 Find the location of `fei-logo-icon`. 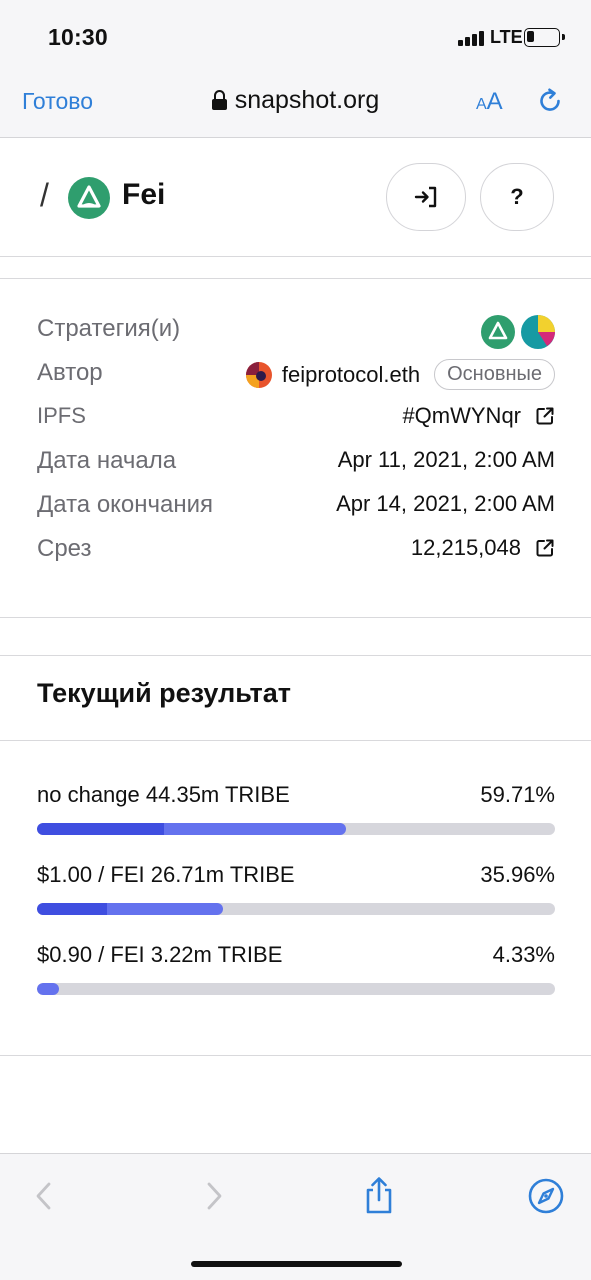

fei-logo-icon is located at coordinates (89, 198).